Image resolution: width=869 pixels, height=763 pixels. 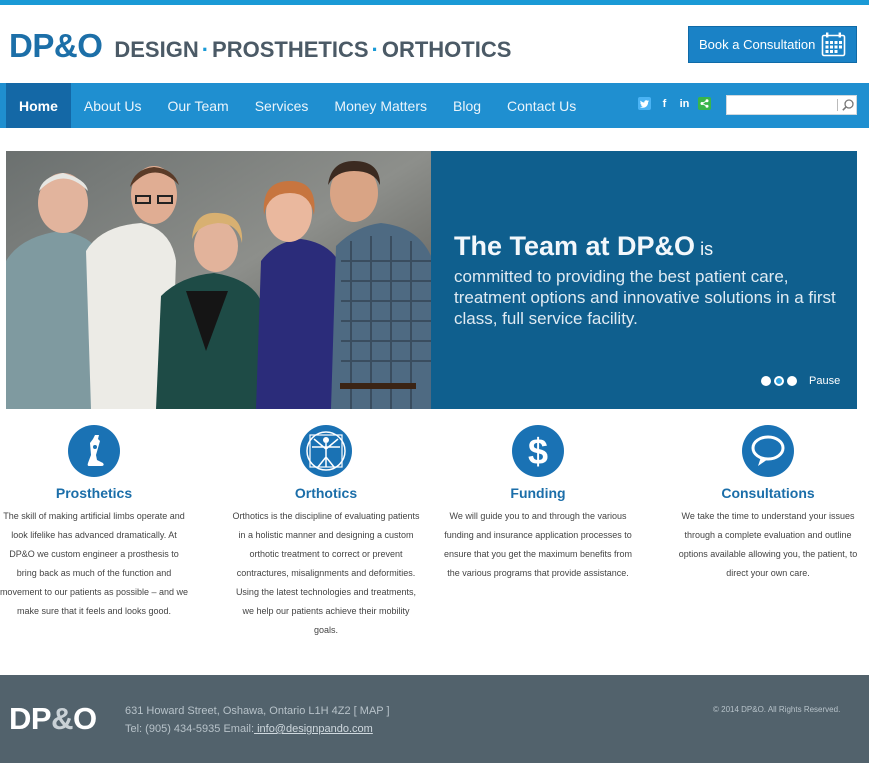 I want to click on nav-item-contact-us: Contact Us, so click(x=541, y=105).